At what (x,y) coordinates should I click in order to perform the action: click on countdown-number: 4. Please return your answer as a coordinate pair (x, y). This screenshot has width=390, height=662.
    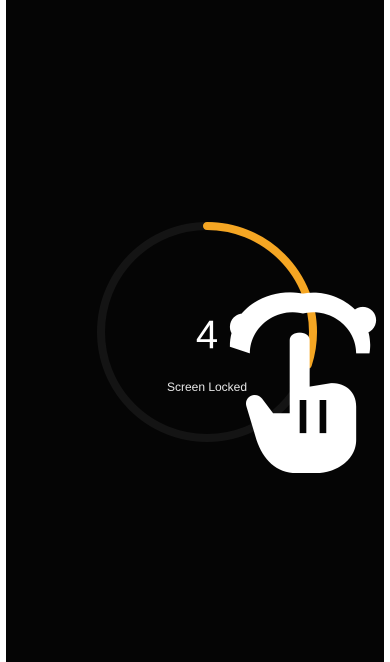
    Looking at the image, I should click on (207, 335).